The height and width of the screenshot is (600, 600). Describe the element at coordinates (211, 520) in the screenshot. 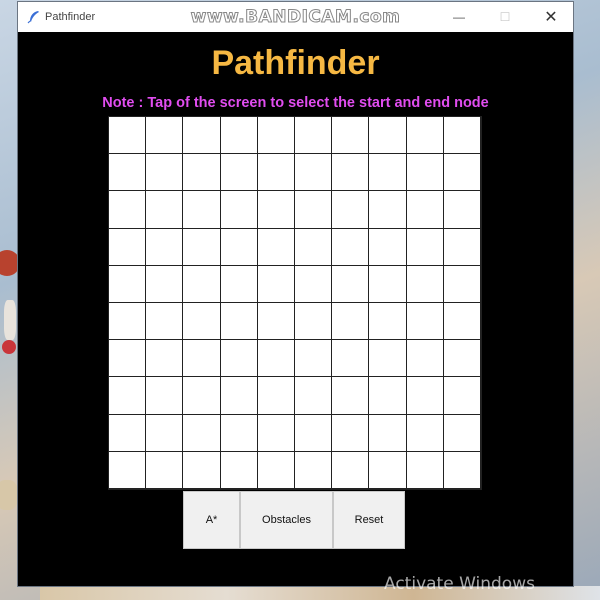

I see `astar-button: A*` at that location.